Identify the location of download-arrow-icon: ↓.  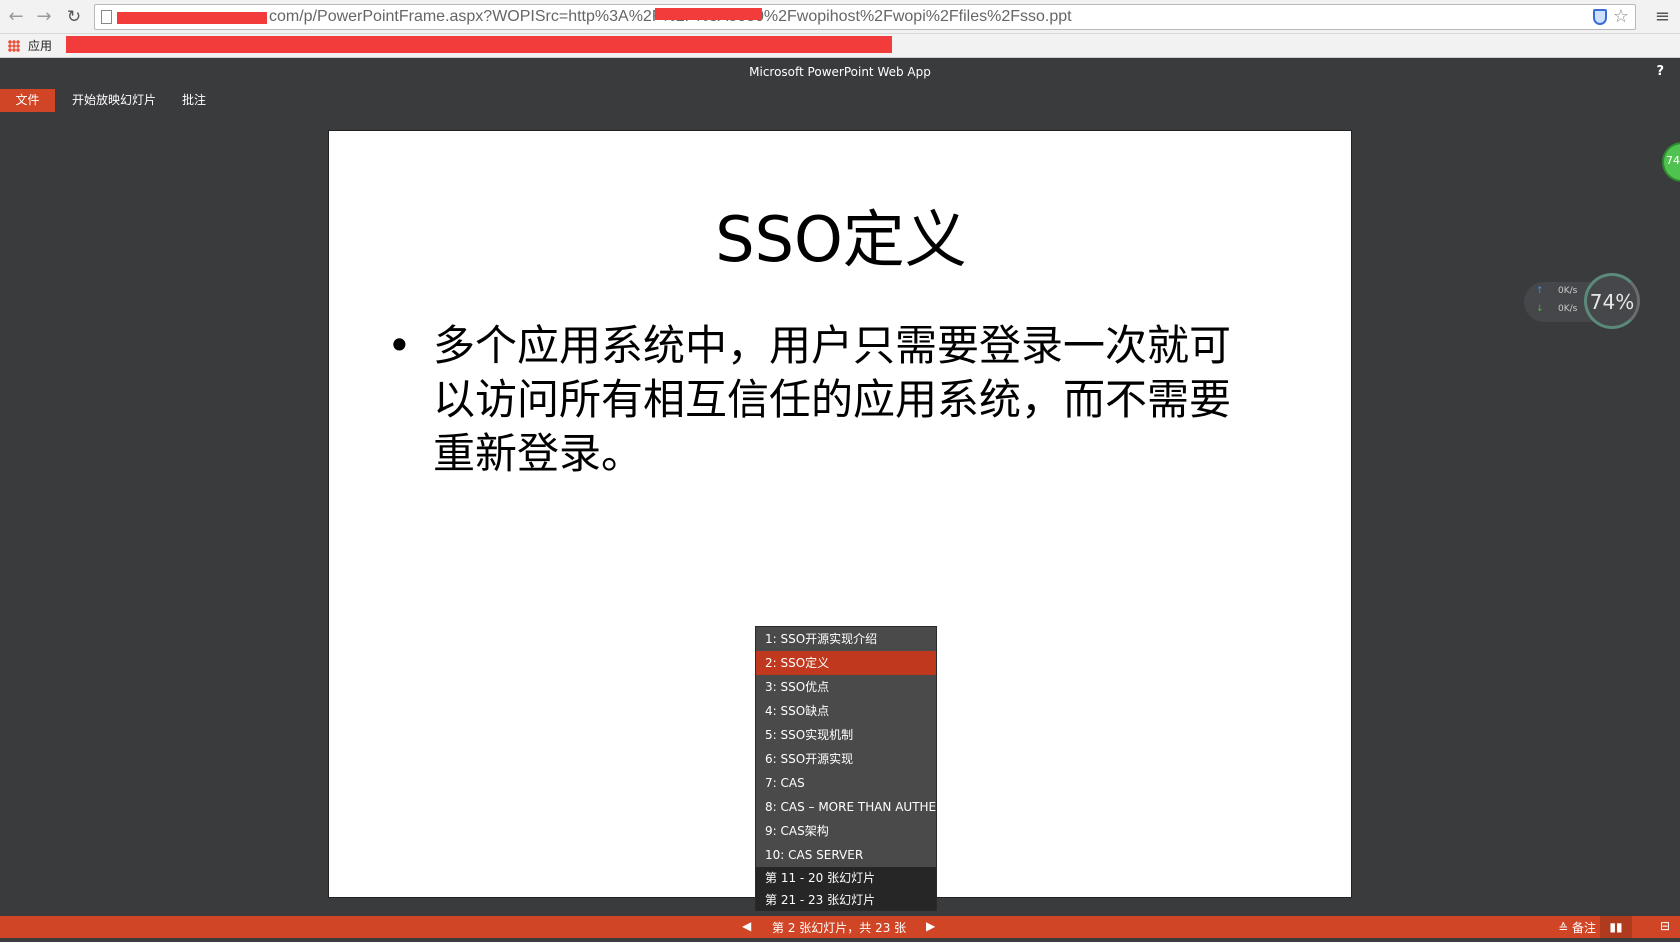
(1540, 309).